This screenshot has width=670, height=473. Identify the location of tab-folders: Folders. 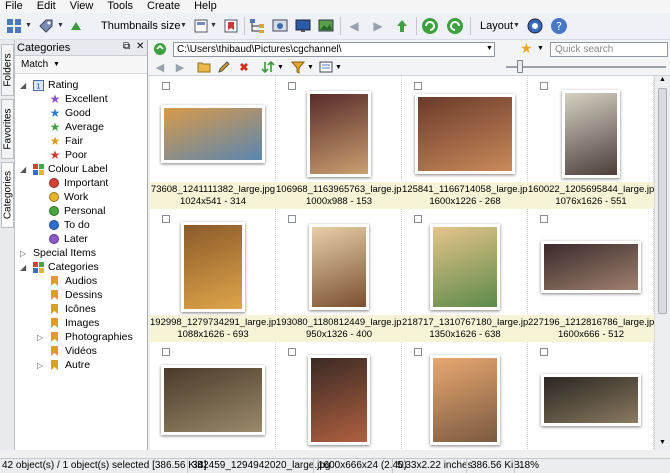
(7, 70).